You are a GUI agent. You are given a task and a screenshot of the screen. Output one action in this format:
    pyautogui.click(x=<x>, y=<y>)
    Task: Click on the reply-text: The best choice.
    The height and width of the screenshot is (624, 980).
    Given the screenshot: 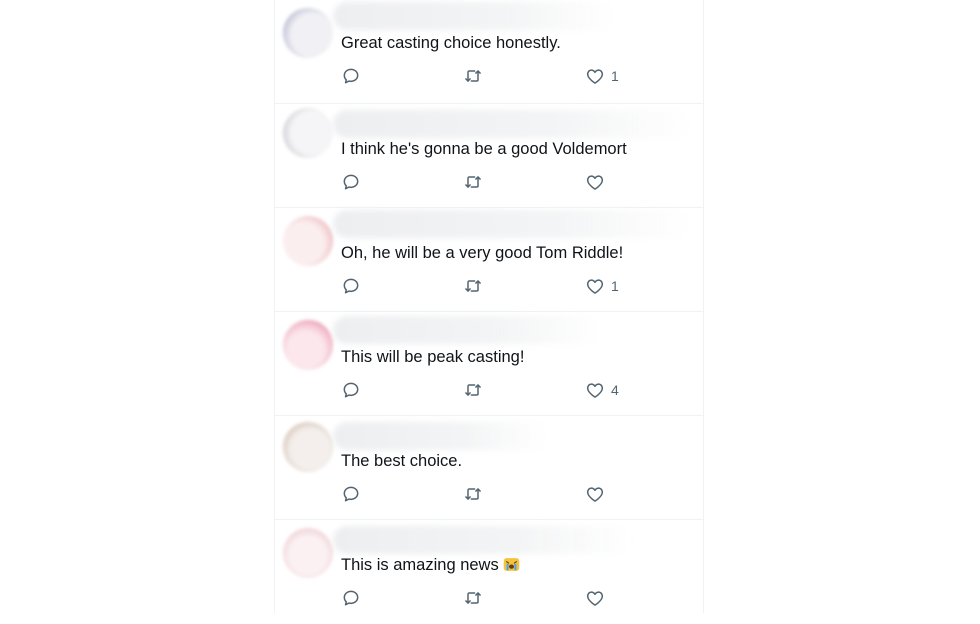 What is the action you would take?
    pyautogui.click(x=402, y=461)
    